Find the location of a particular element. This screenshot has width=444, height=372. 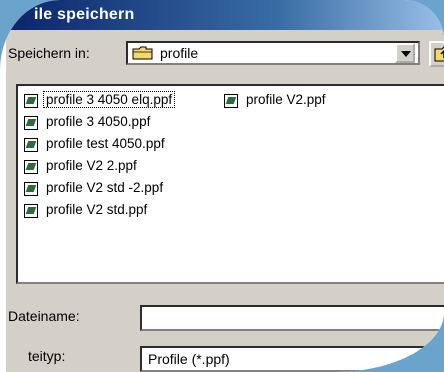

save-in-label: Speichern in: is located at coordinates (49, 53).